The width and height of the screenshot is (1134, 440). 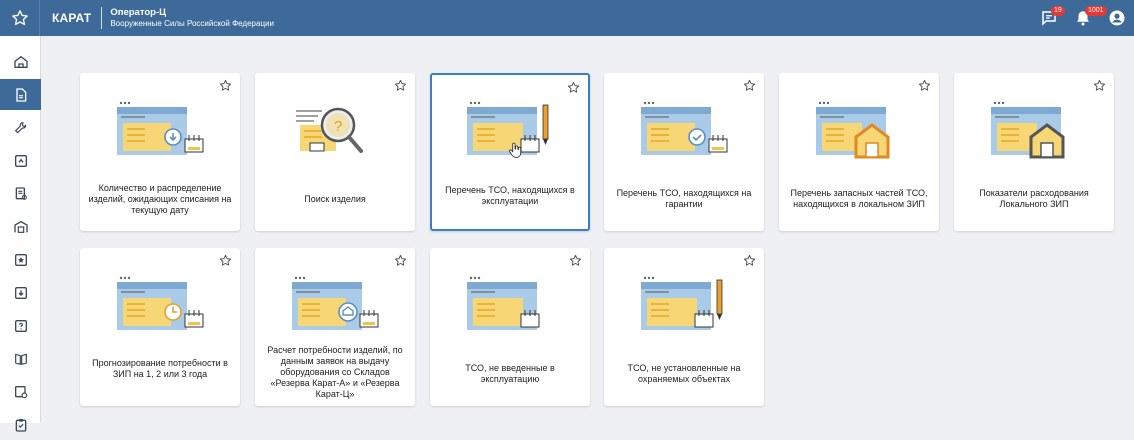 I want to click on sidebar-item-clipboard, so click(x=20, y=424).